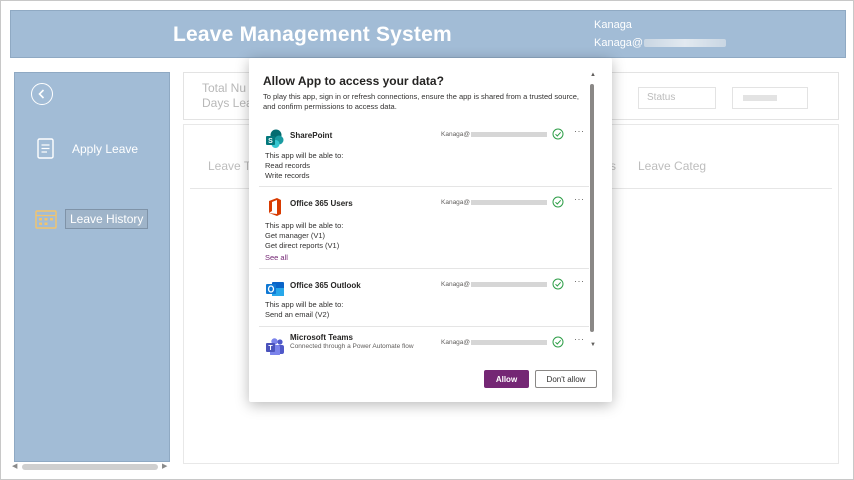 This screenshot has height=480, width=854. I want to click on status-dropdown: Status, so click(677, 98).